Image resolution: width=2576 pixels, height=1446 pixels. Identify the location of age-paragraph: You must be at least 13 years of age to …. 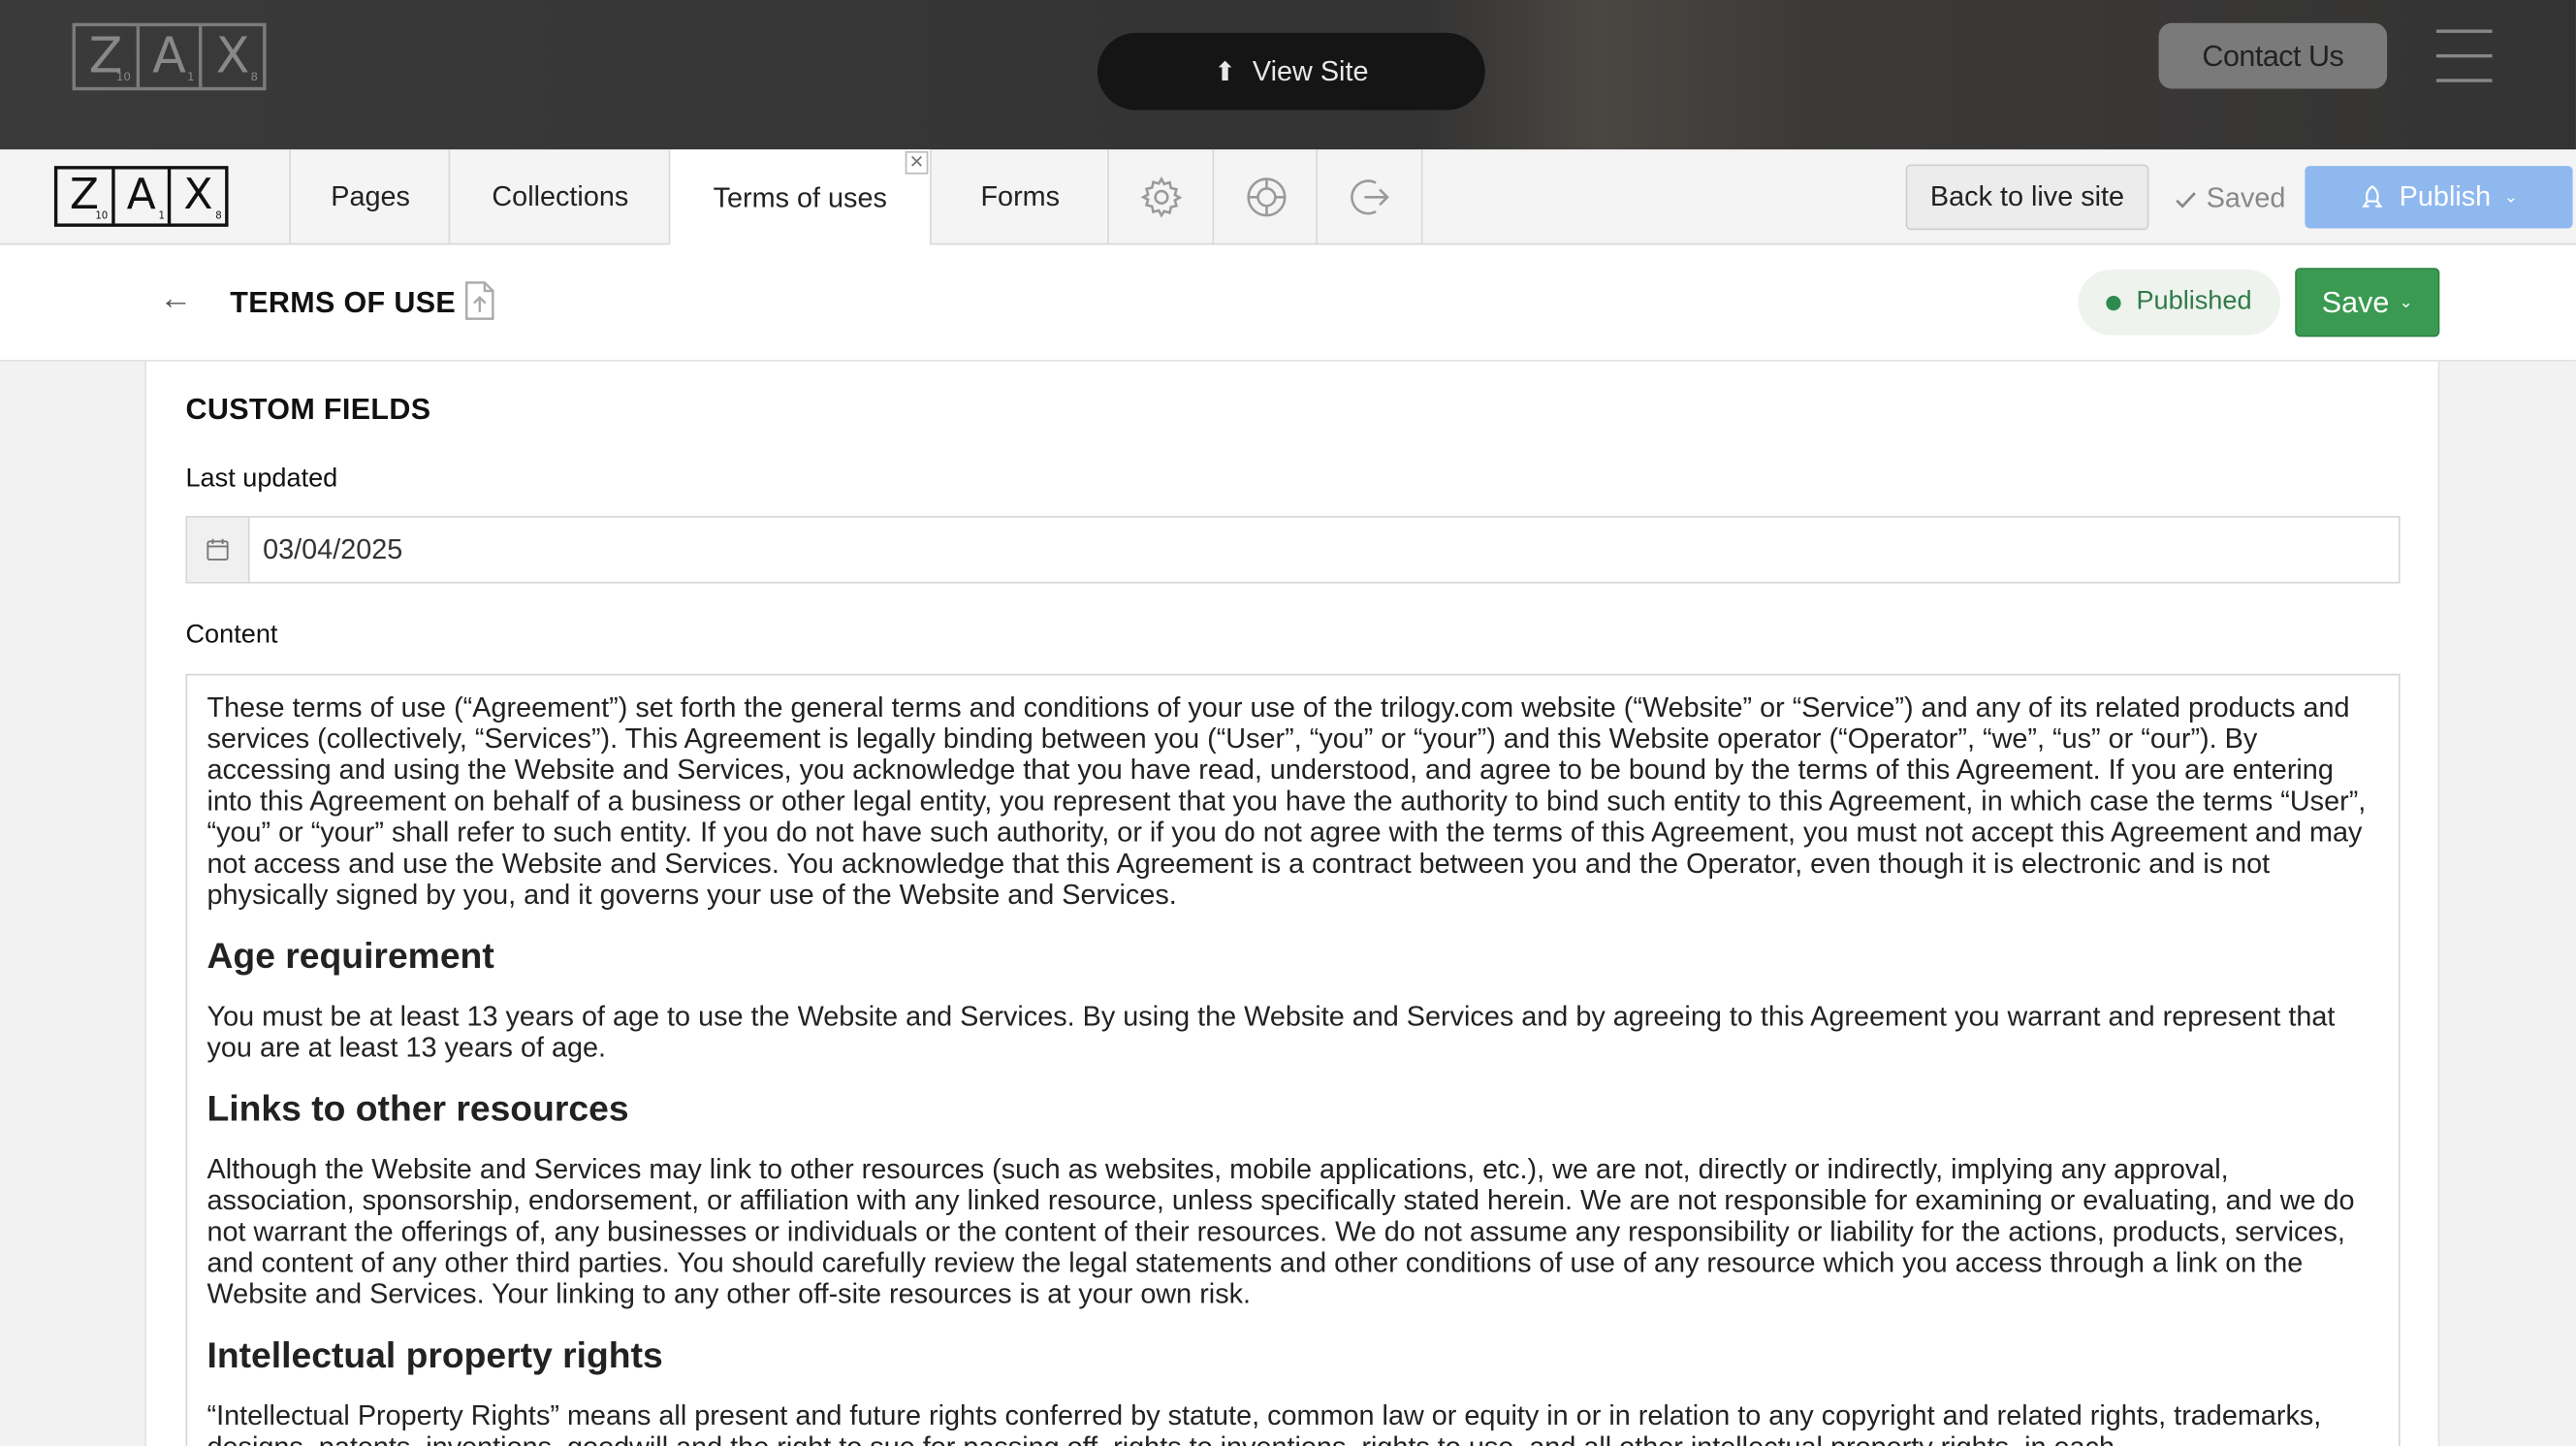
(1272, 1032).